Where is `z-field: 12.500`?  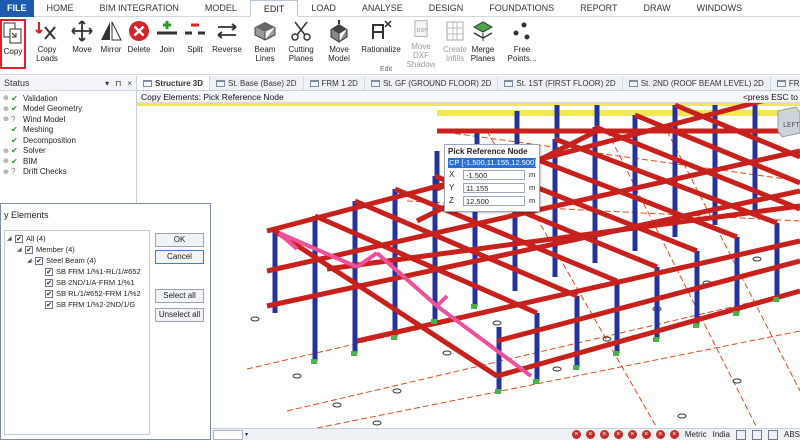
z-field: 12.500 is located at coordinates (494, 200).